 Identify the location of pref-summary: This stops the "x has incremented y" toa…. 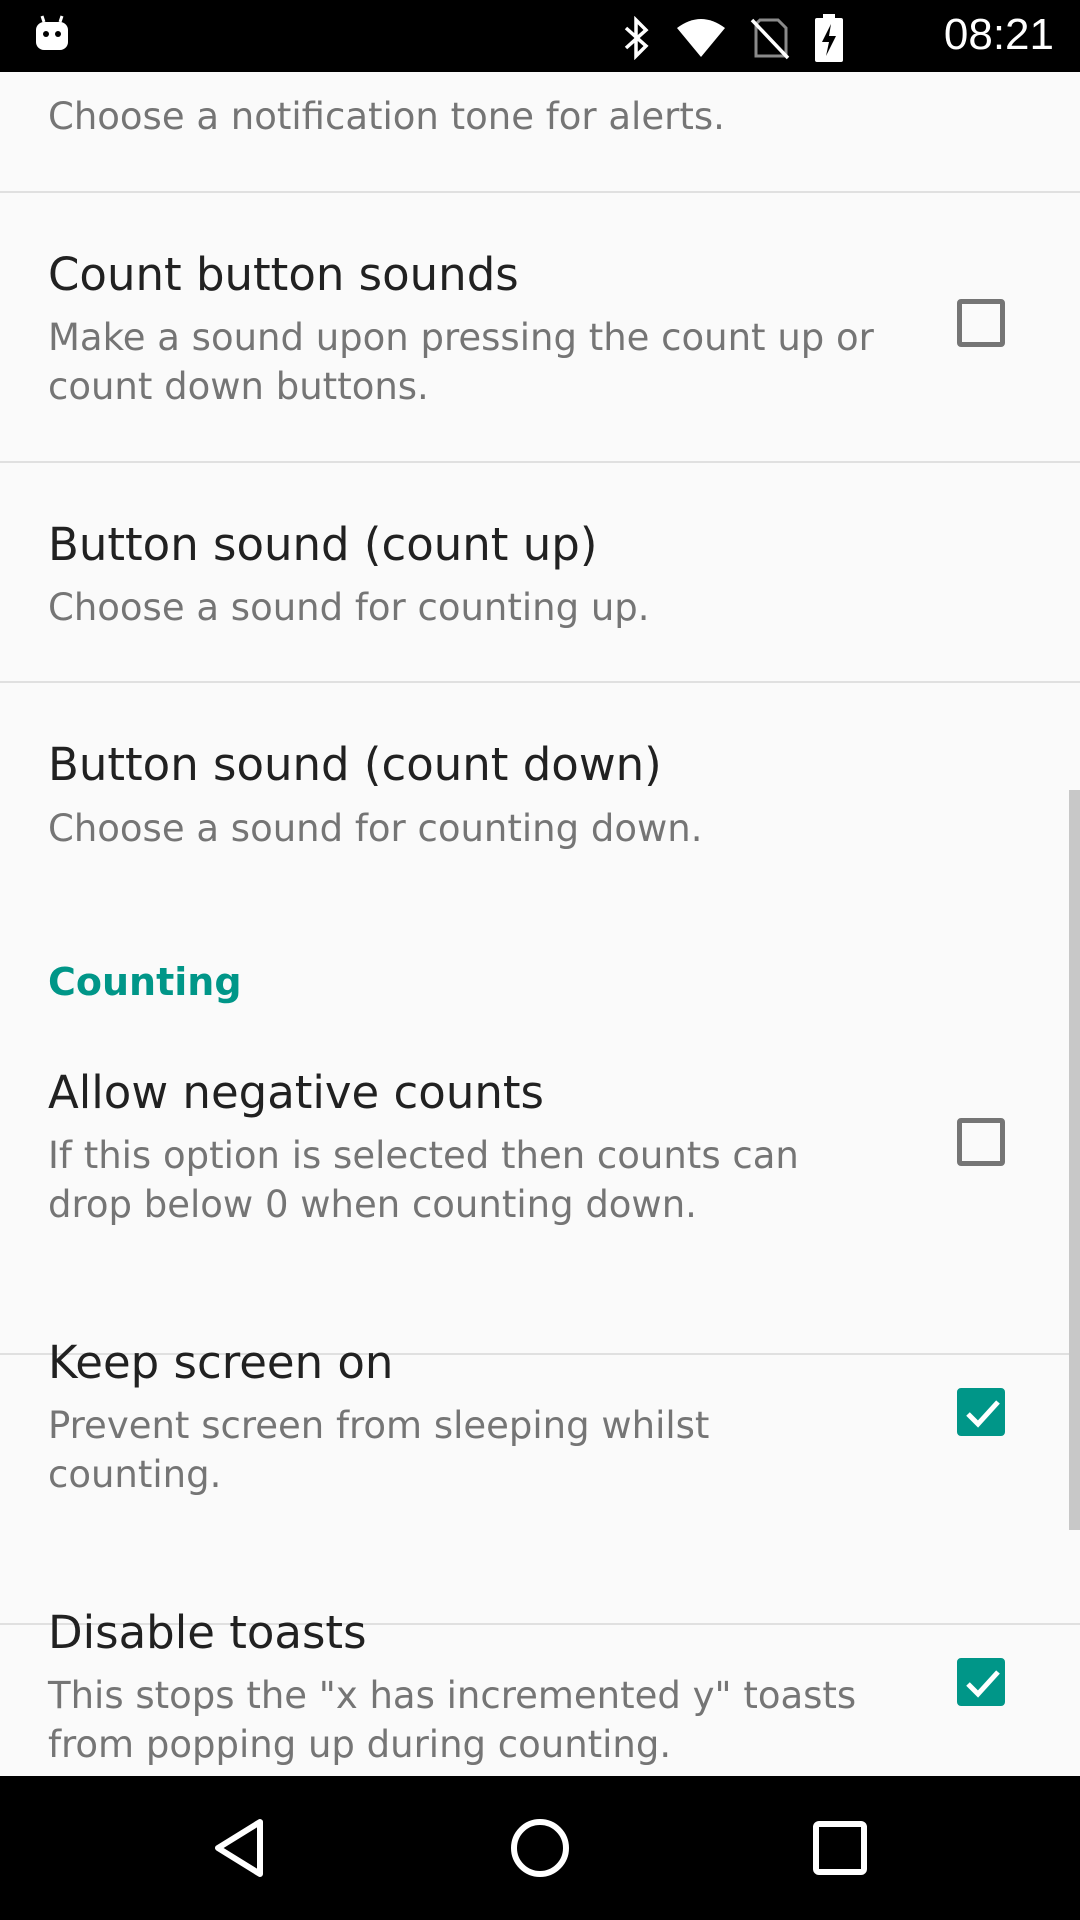
(452, 1720).